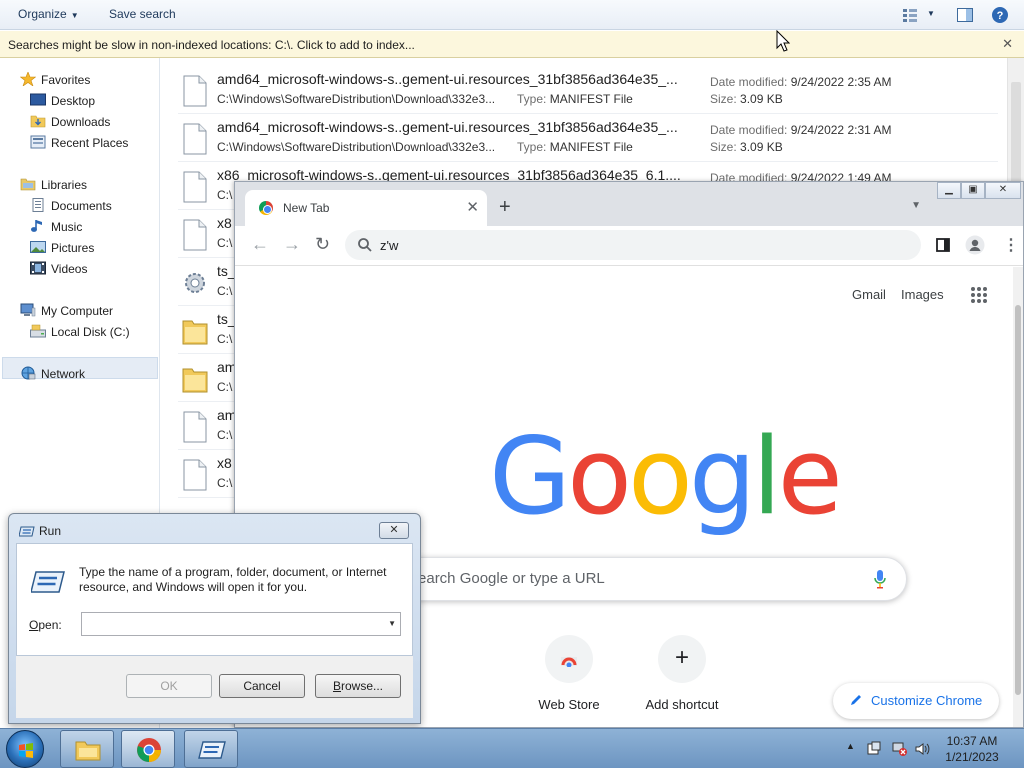 This screenshot has height=768, width=1024. I want to click on chrome-icon, so click(149, 750).